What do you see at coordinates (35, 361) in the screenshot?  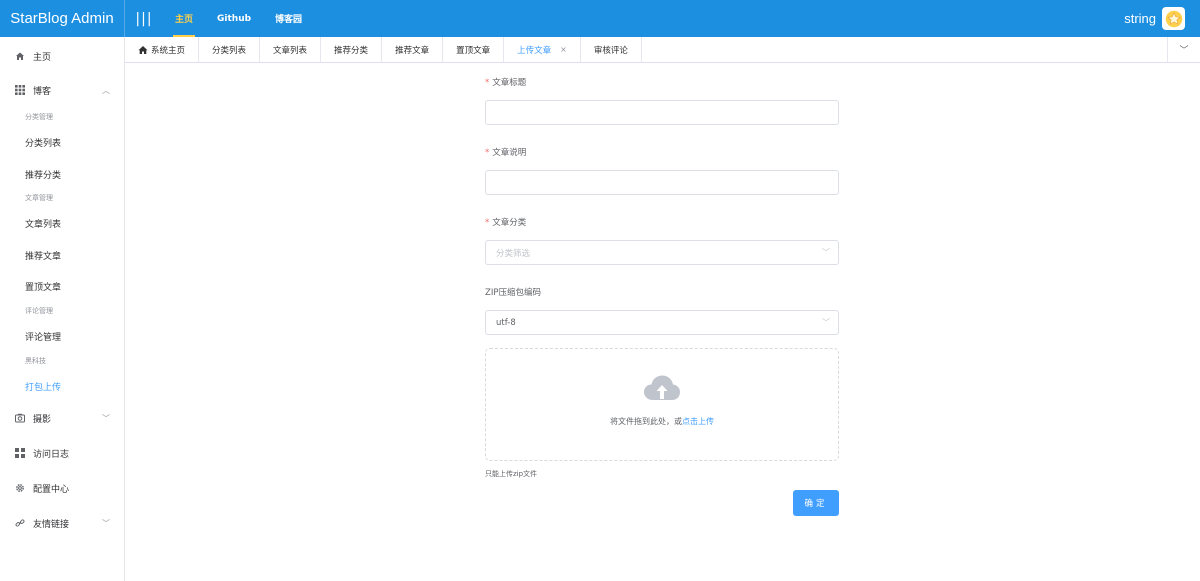 I see `group-title-tech: 黑科技` at bounding box center [35, 361].